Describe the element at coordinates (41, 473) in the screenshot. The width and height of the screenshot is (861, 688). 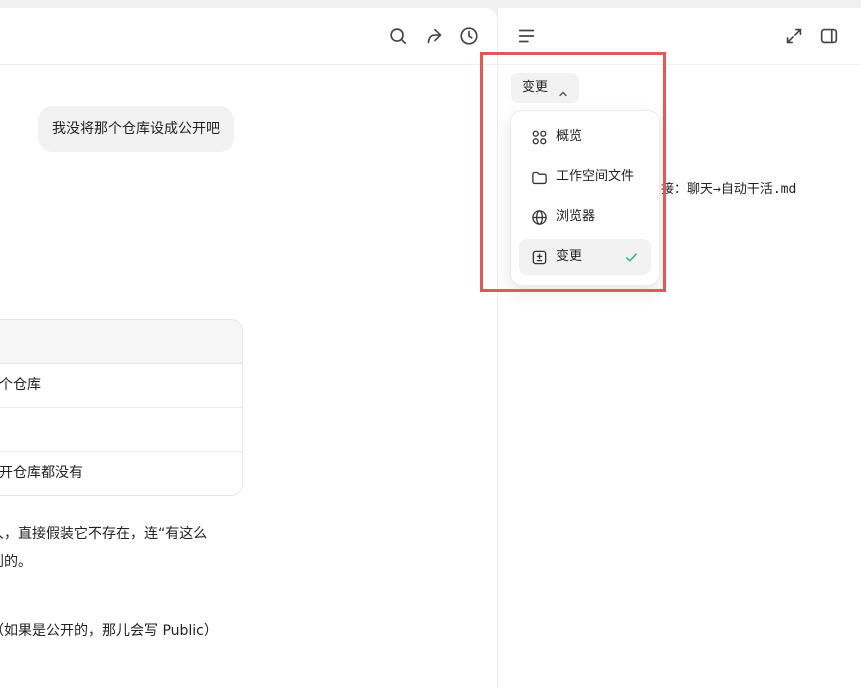
I see `table-row: 公开仓库都没有` at that location.